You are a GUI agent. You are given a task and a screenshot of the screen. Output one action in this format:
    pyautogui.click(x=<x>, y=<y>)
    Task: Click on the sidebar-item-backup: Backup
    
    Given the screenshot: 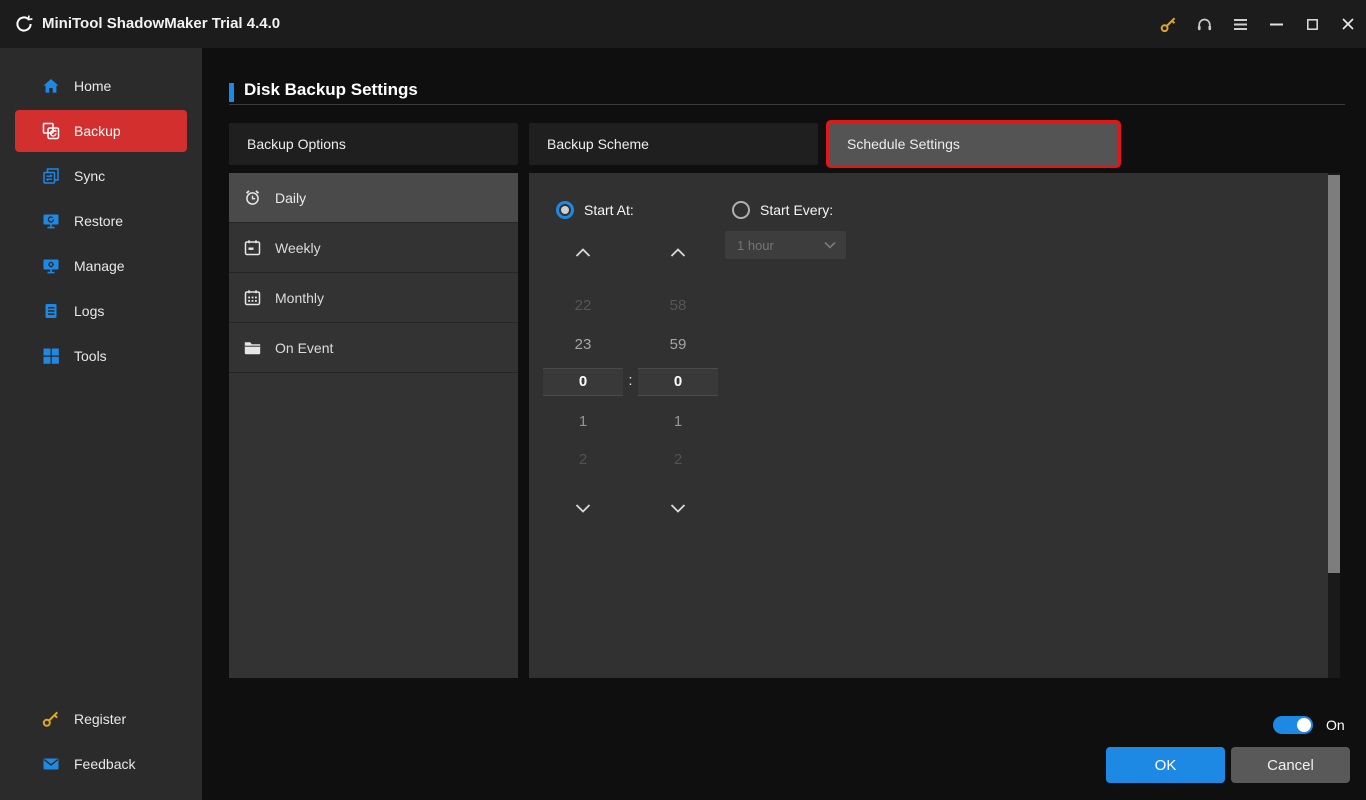 What is the action you would take?
    pyautogui.click(x=101, y=131)
    